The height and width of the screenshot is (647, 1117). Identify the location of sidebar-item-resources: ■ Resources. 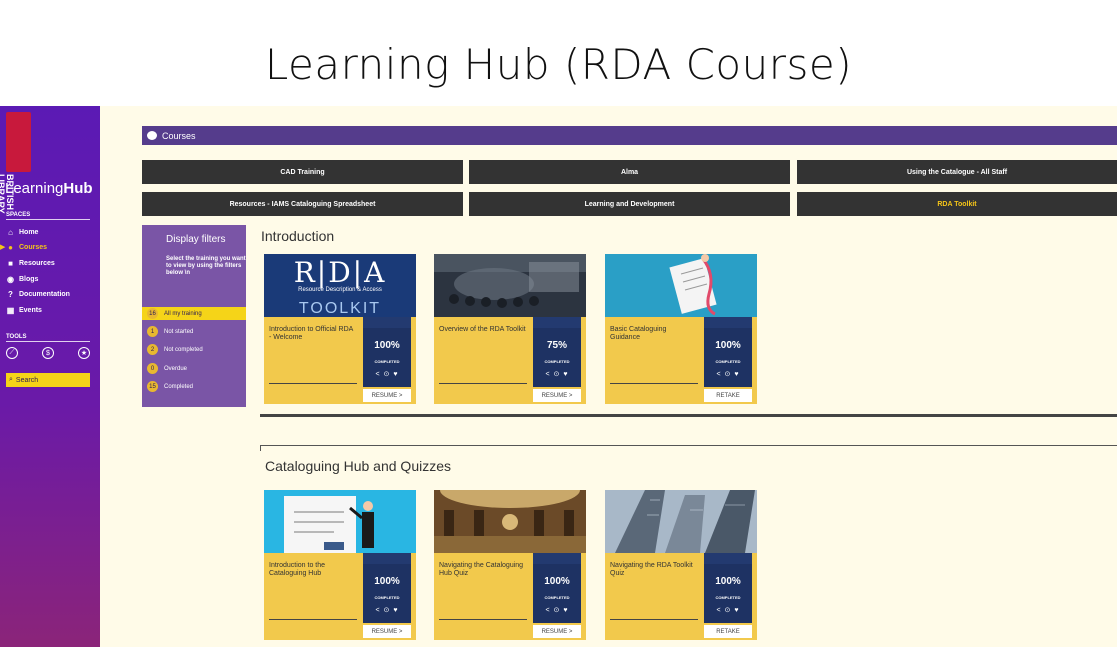
(30, 263).